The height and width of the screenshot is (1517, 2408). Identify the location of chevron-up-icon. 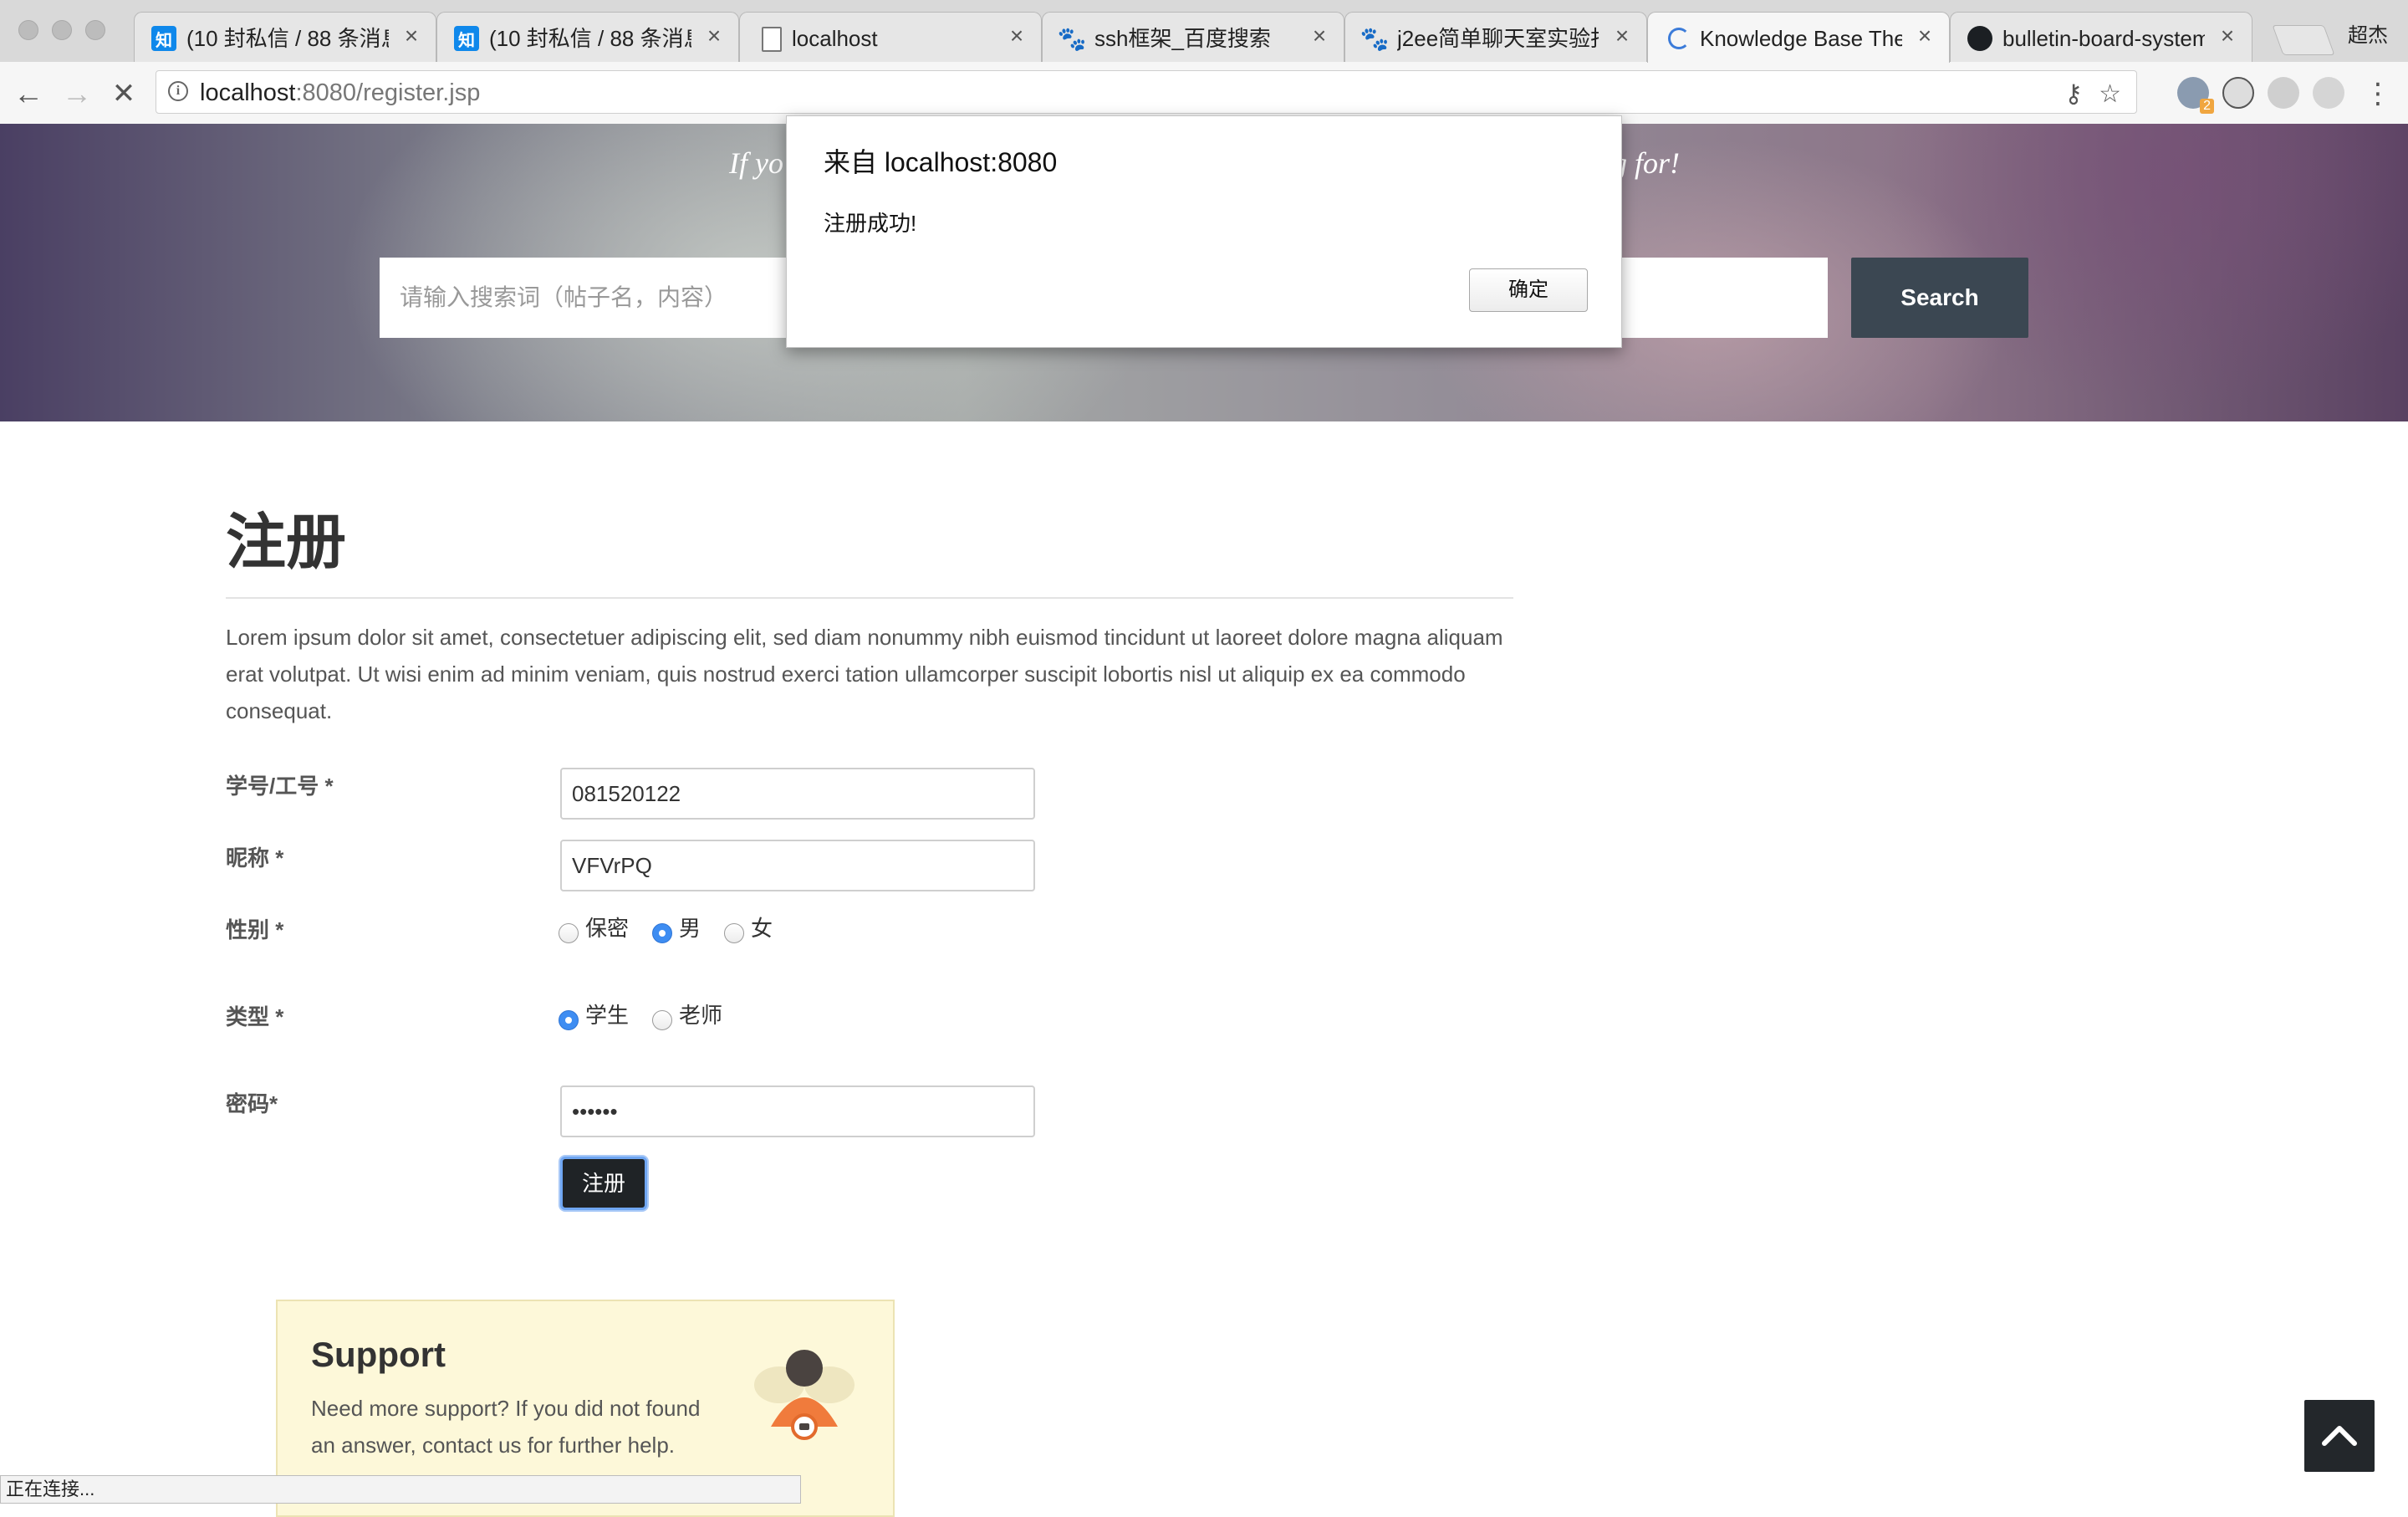
(2339, 1436).